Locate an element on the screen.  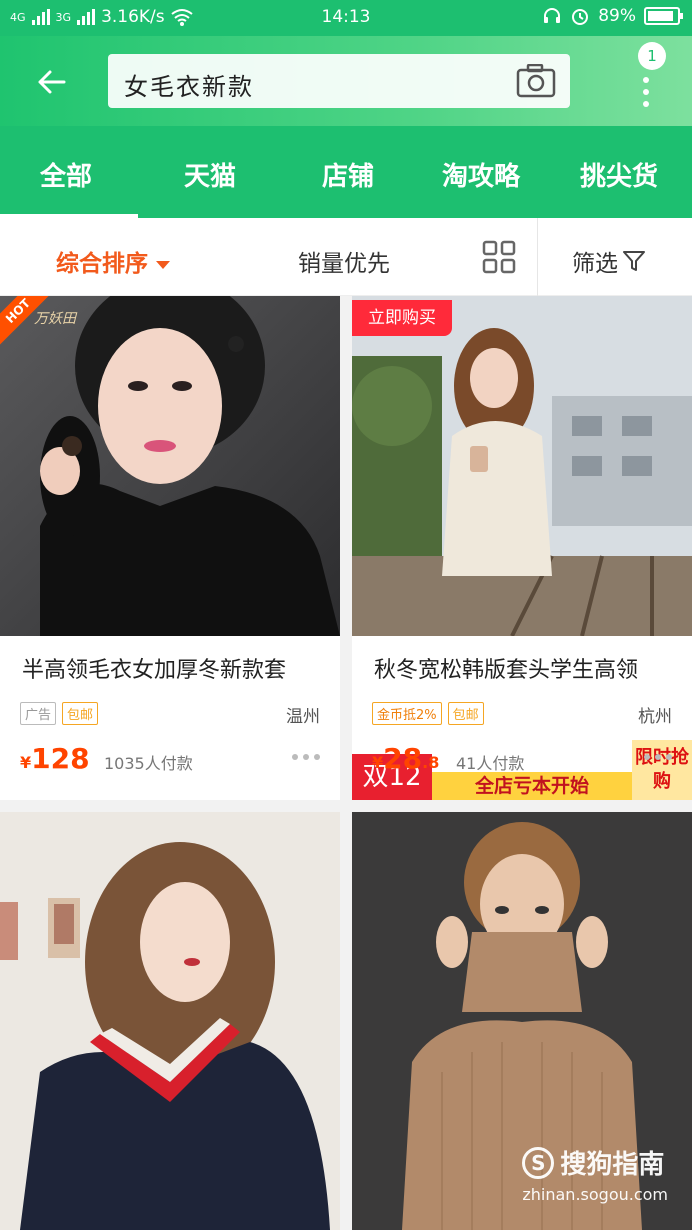
search-header: 女毛衣新款 1 is located at coordinates (346, 81).